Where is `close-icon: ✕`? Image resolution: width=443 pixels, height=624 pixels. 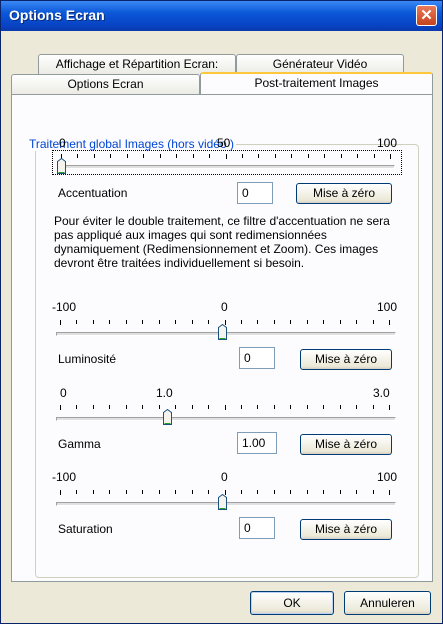
close-icon: ✕ is located at coordinates (426, 15).